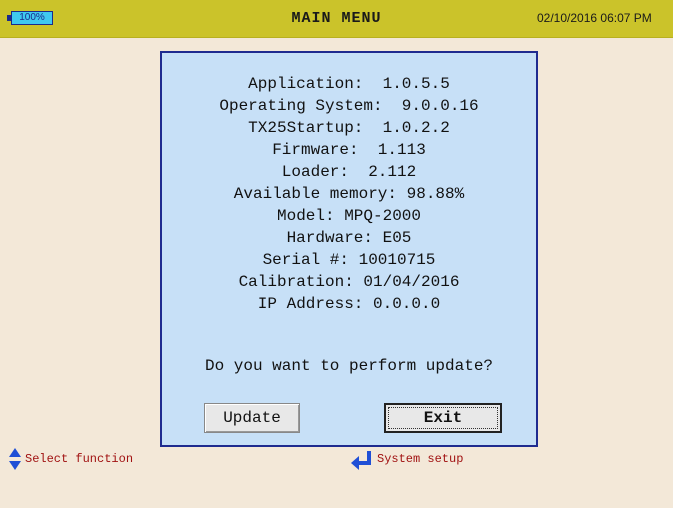 This screenshot has height=508, width=673. I want to click on select-function-hint: Select function, so click(71, 459).